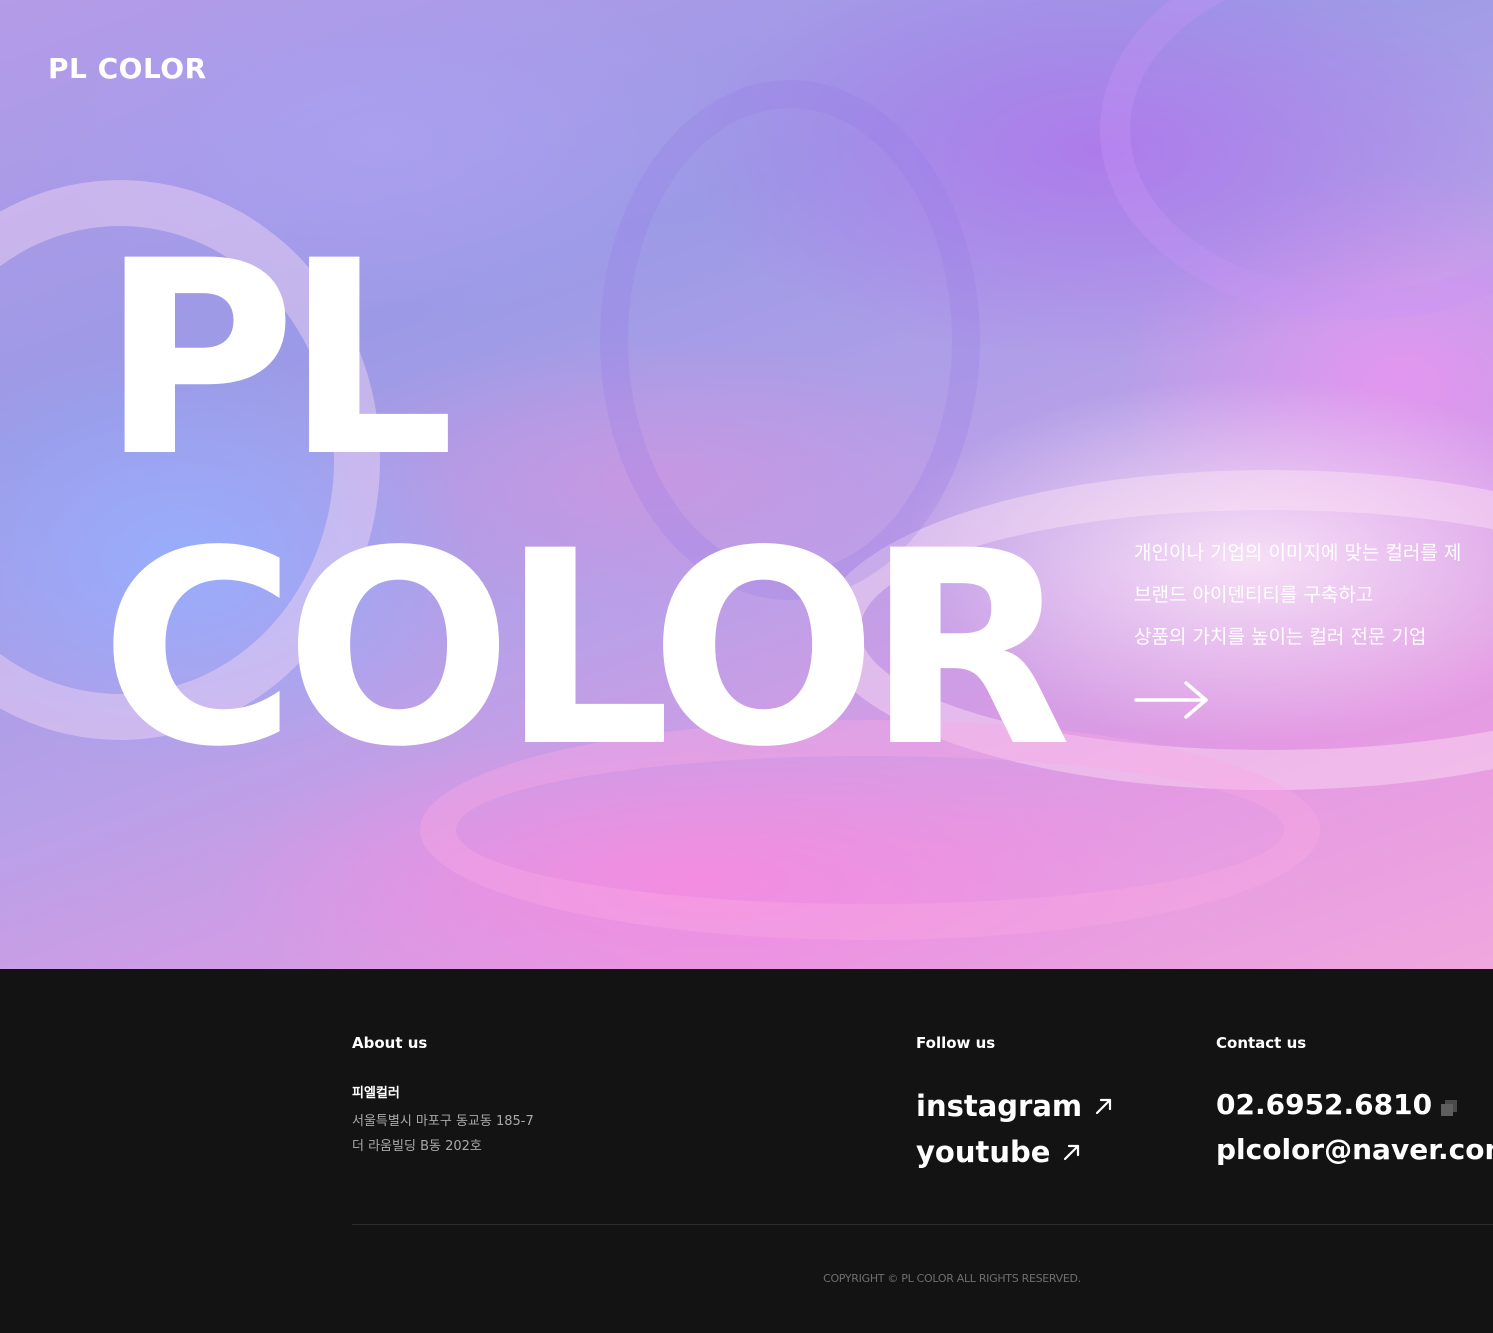 This screenshot has width=1493, height=1333. I want to click on follow-heading: Follow us, so click(956, 1043).